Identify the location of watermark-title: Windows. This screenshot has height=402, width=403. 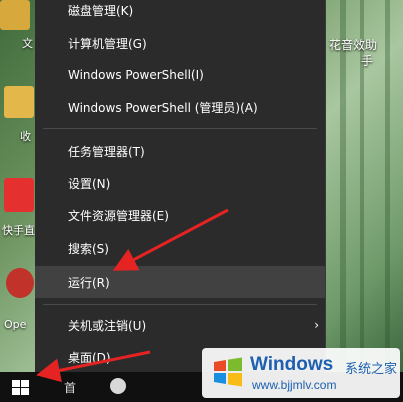
(292, 364).